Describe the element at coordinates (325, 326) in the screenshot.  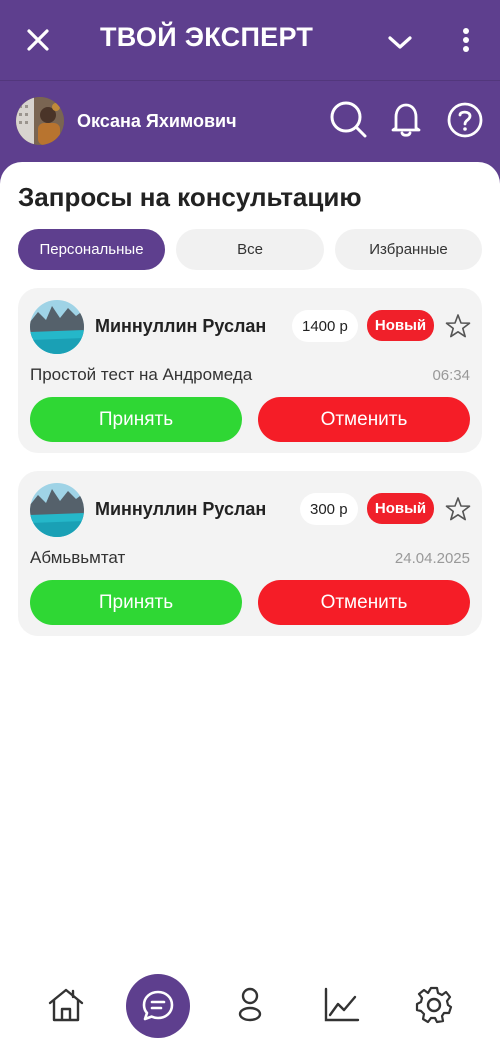
I see `price-tag: 1400 р` at that location.